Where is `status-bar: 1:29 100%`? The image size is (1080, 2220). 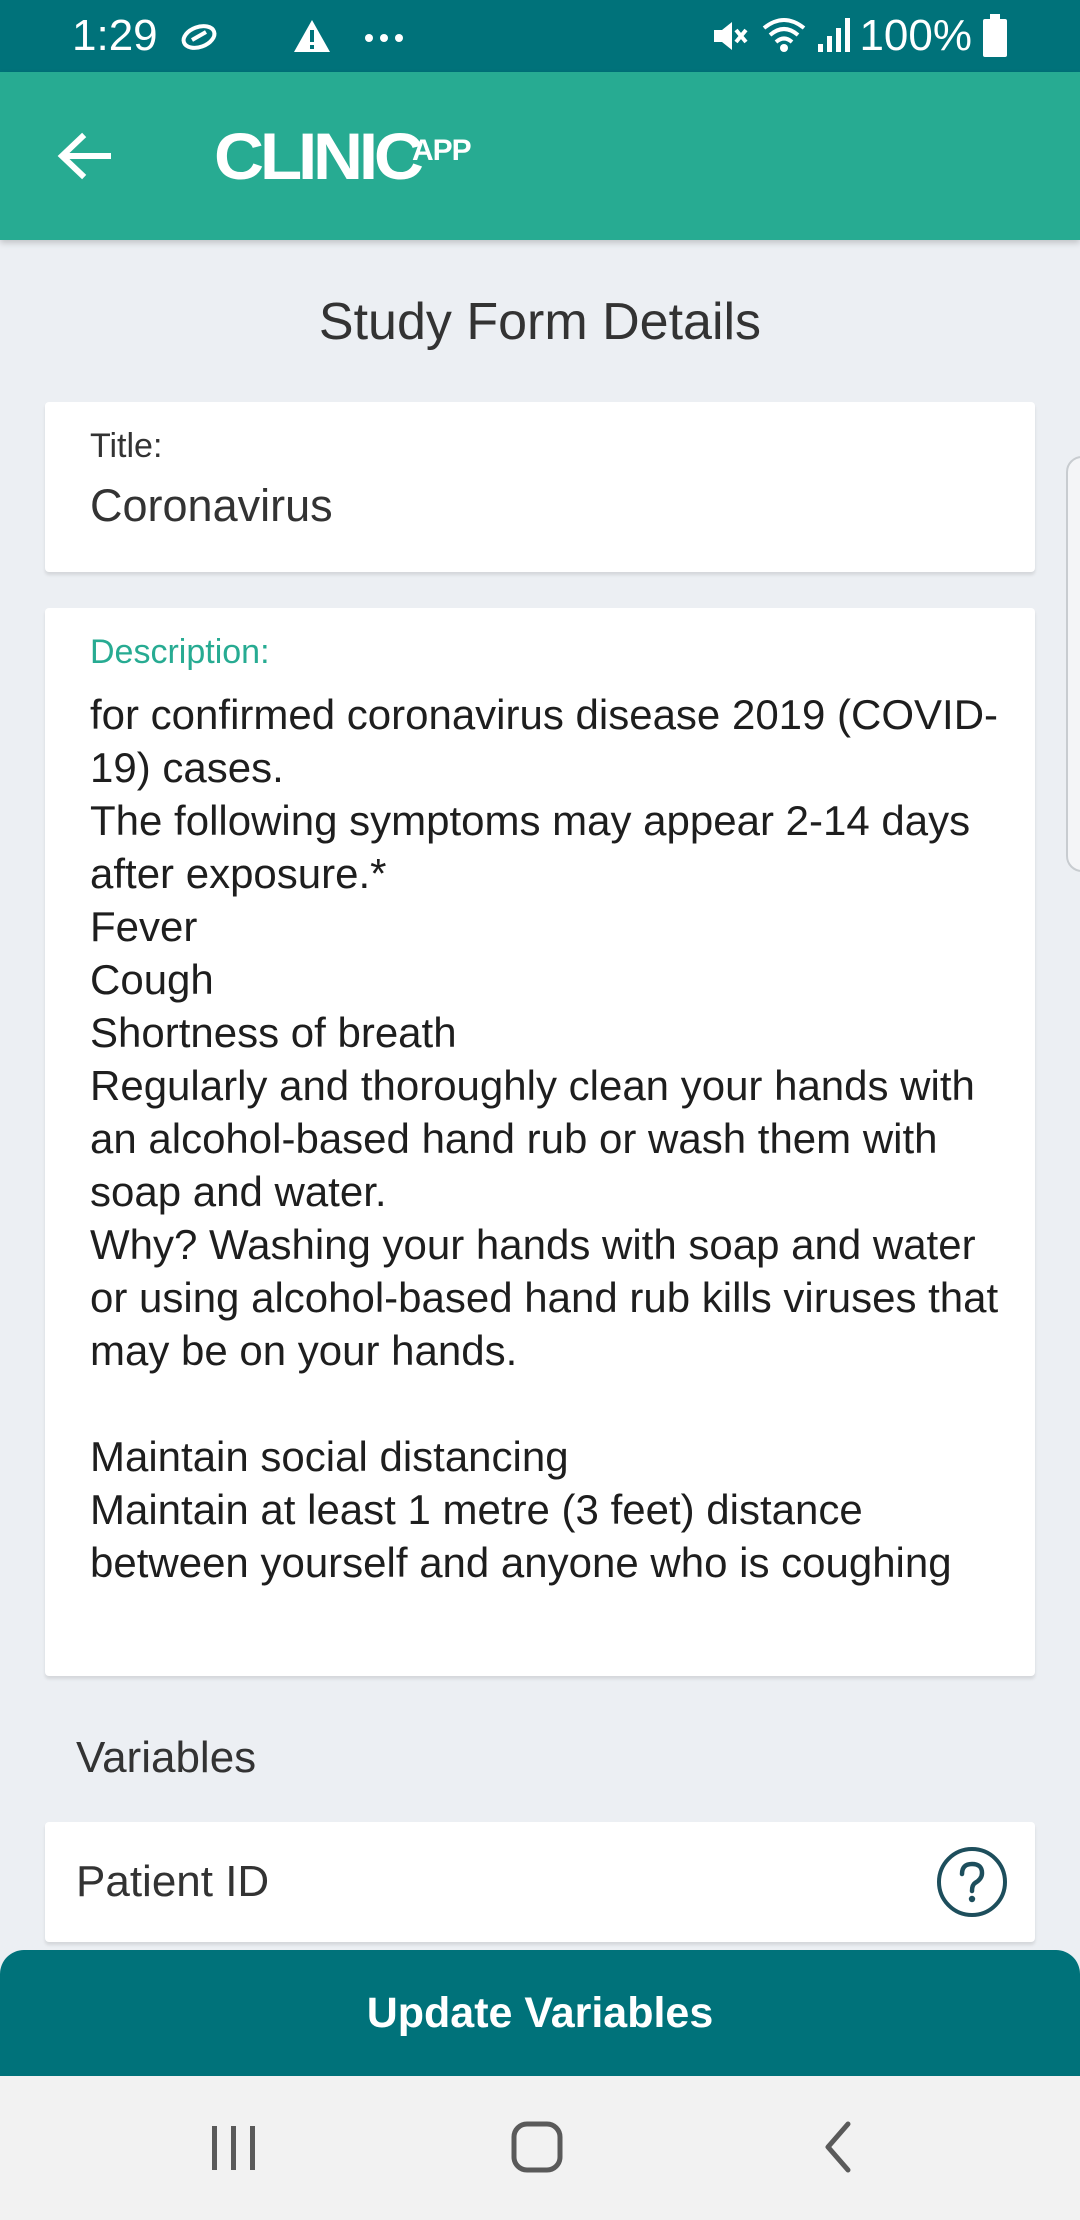
status-bar: 1:29 100% is located at coordinates (540, 36).